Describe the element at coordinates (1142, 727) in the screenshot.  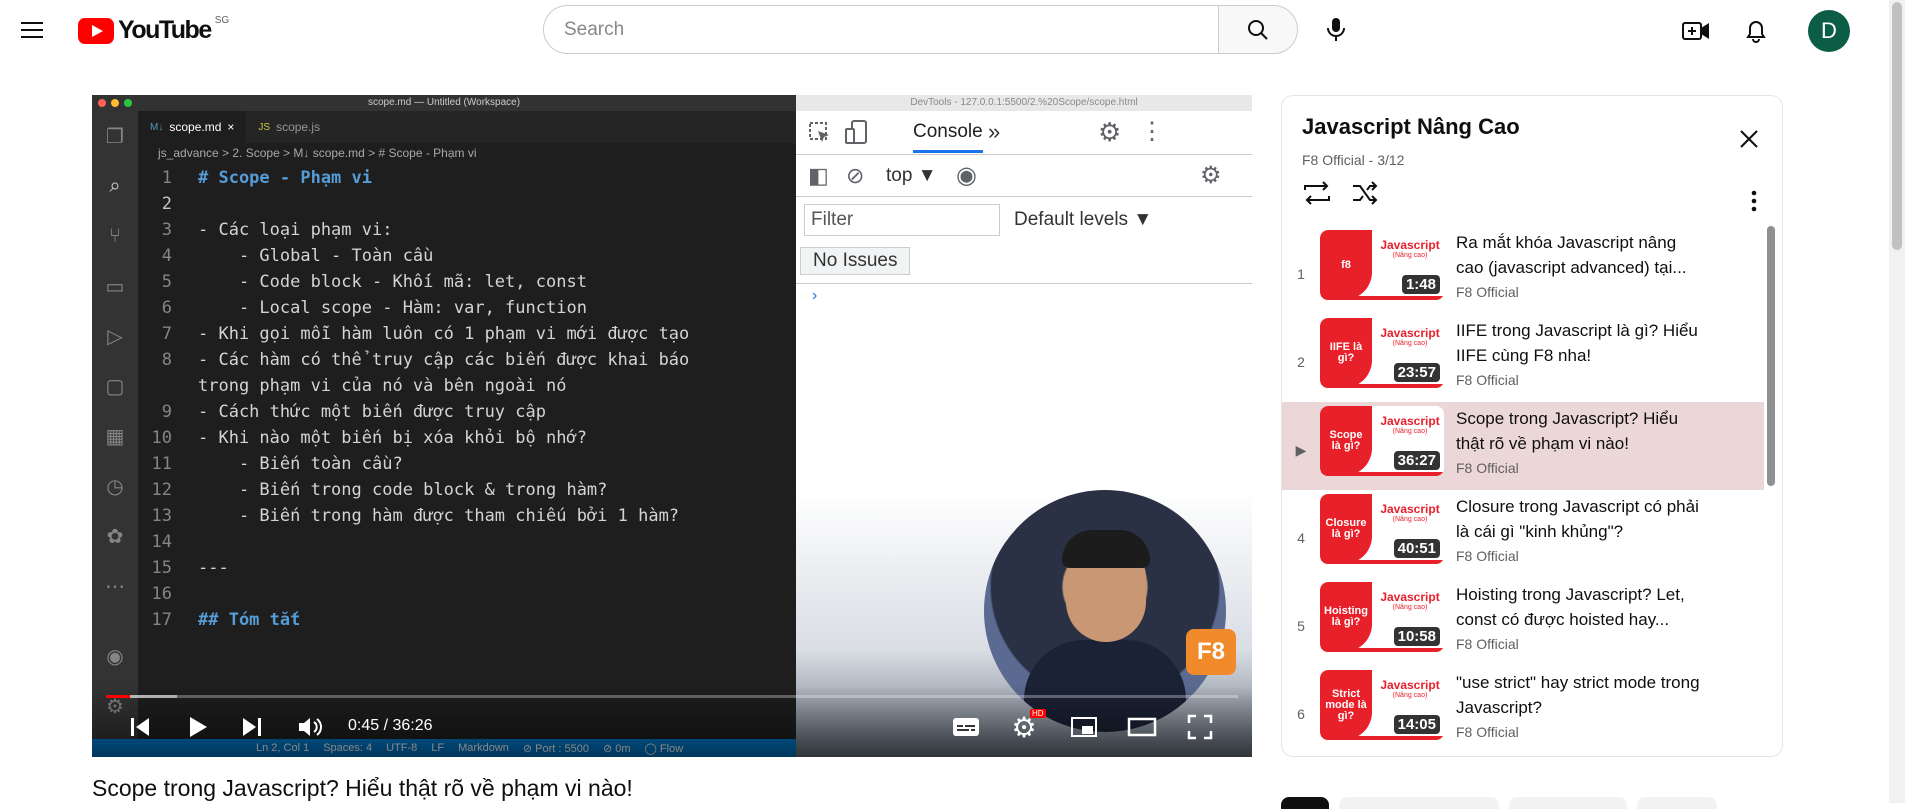
I see `theater-mode-button` at that location.